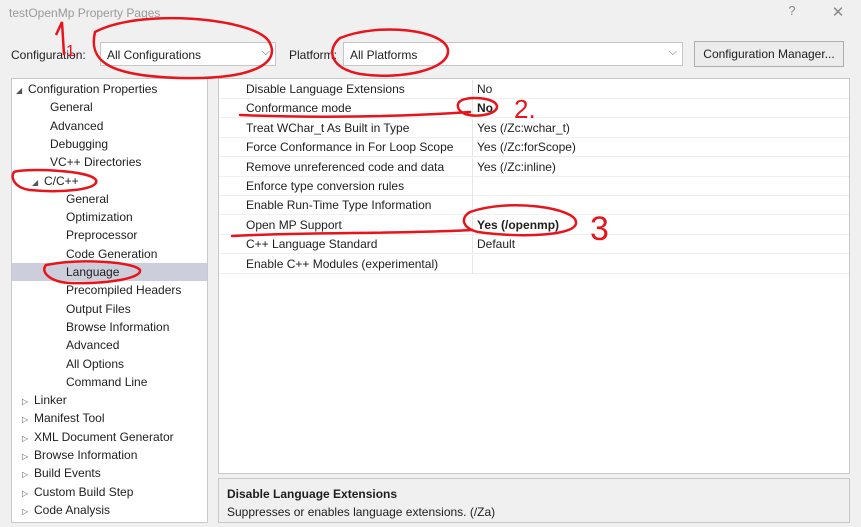 This screenshot has height=527, width=861. I want to click on tree-item-label: Optimization, so click(99, 217).